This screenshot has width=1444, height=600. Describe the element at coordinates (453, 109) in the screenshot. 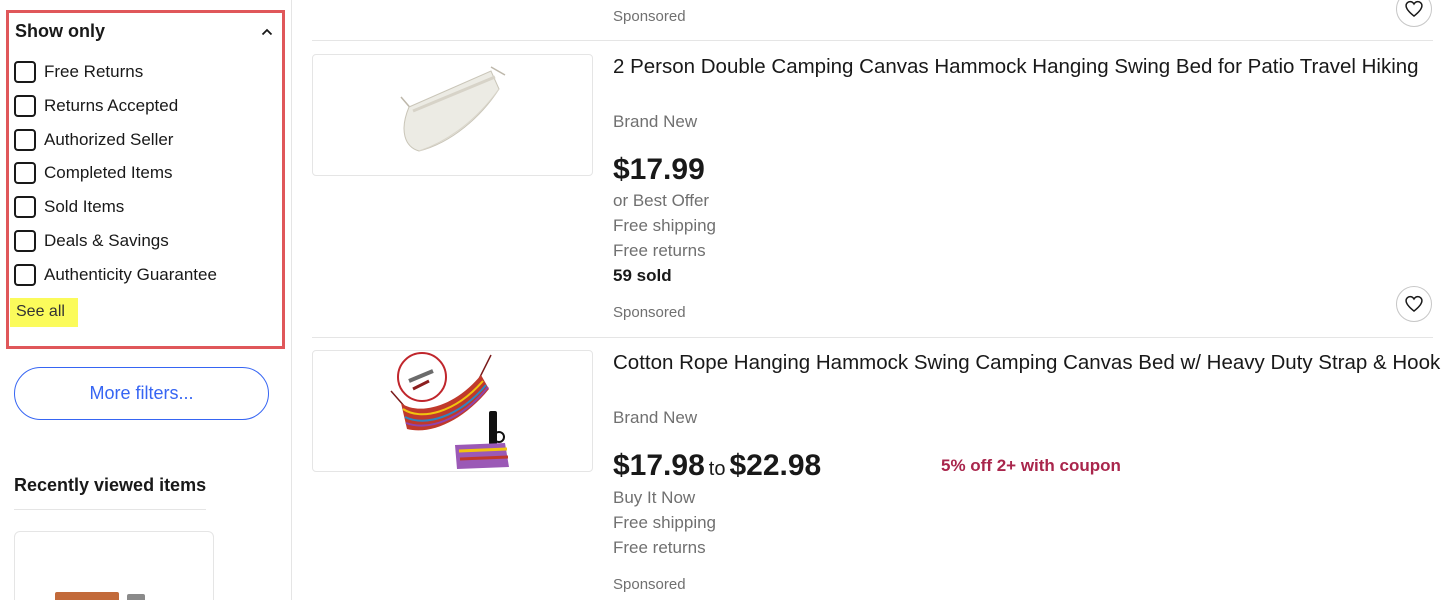

I see `hammock-image` at that location.